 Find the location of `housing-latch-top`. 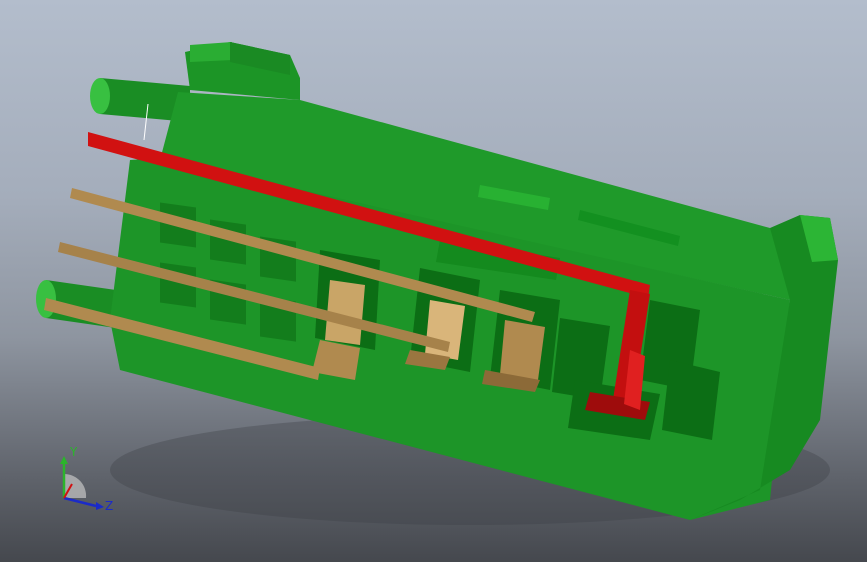

housing-latch-top is located at coordinates (242, 71).